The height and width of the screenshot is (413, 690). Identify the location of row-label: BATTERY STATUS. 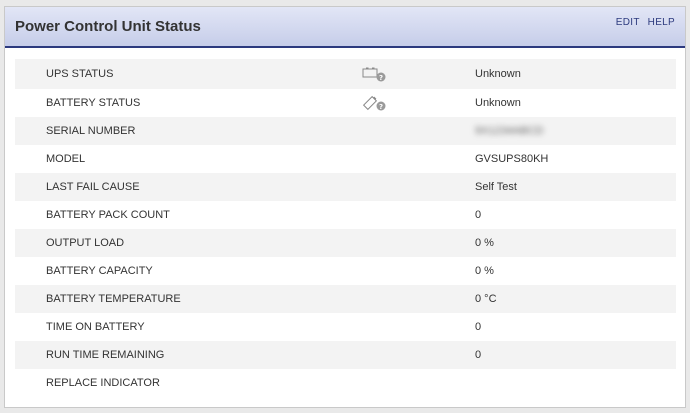
(93, 103).